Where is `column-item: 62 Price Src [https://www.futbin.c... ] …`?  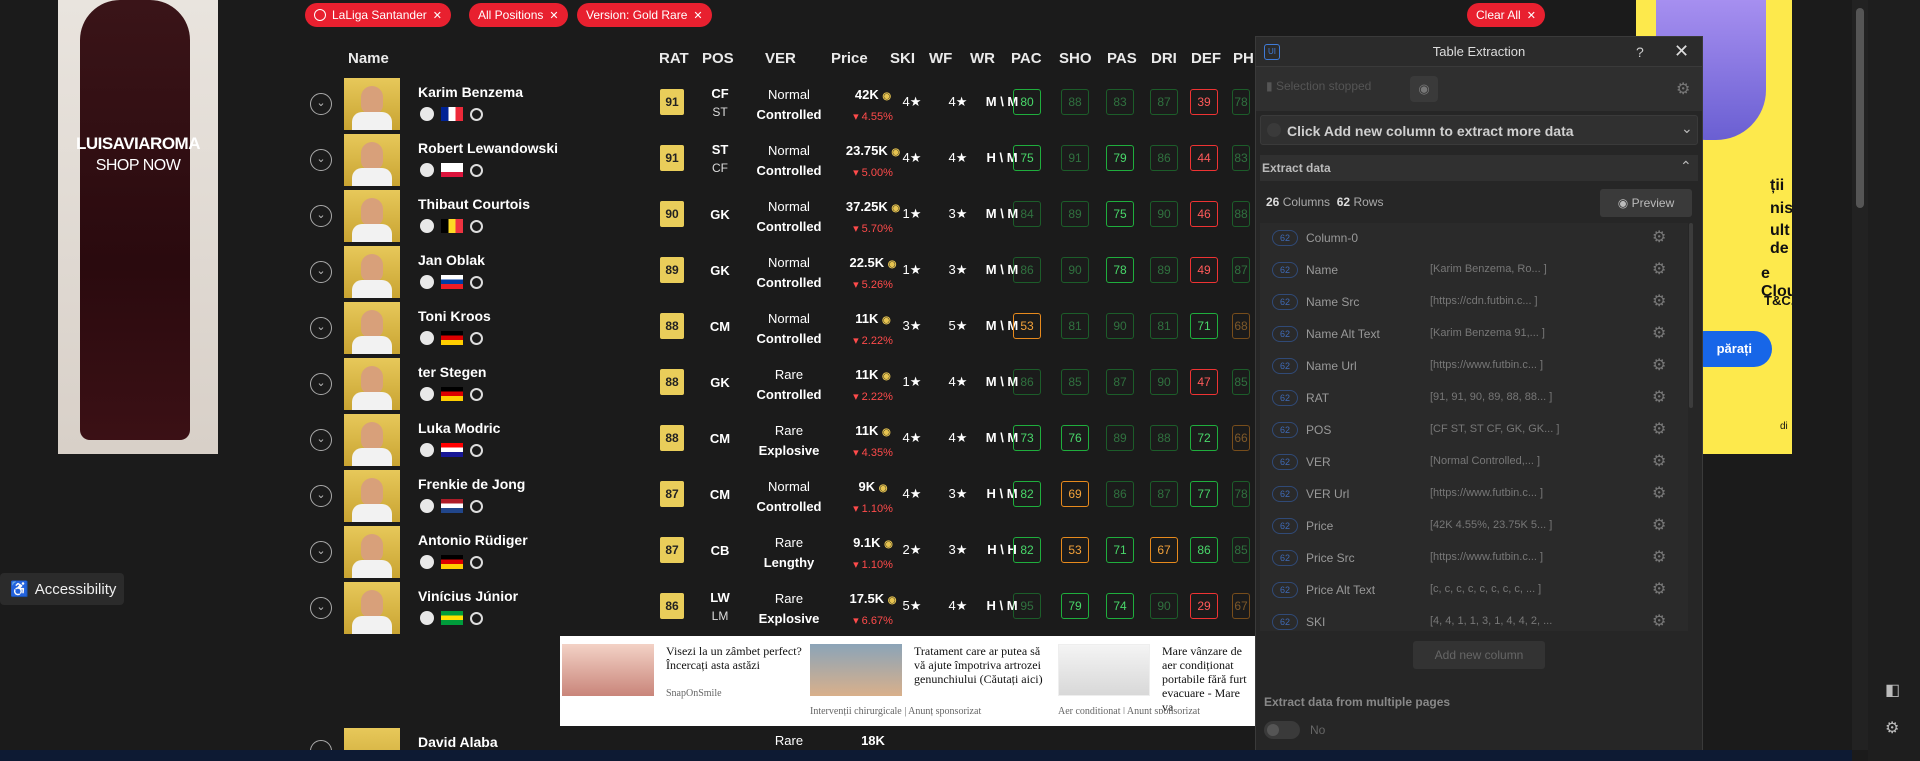 column-item: 62 Price Src [https://www.futbin.c... ] … is located at coordinates (1474, 559).